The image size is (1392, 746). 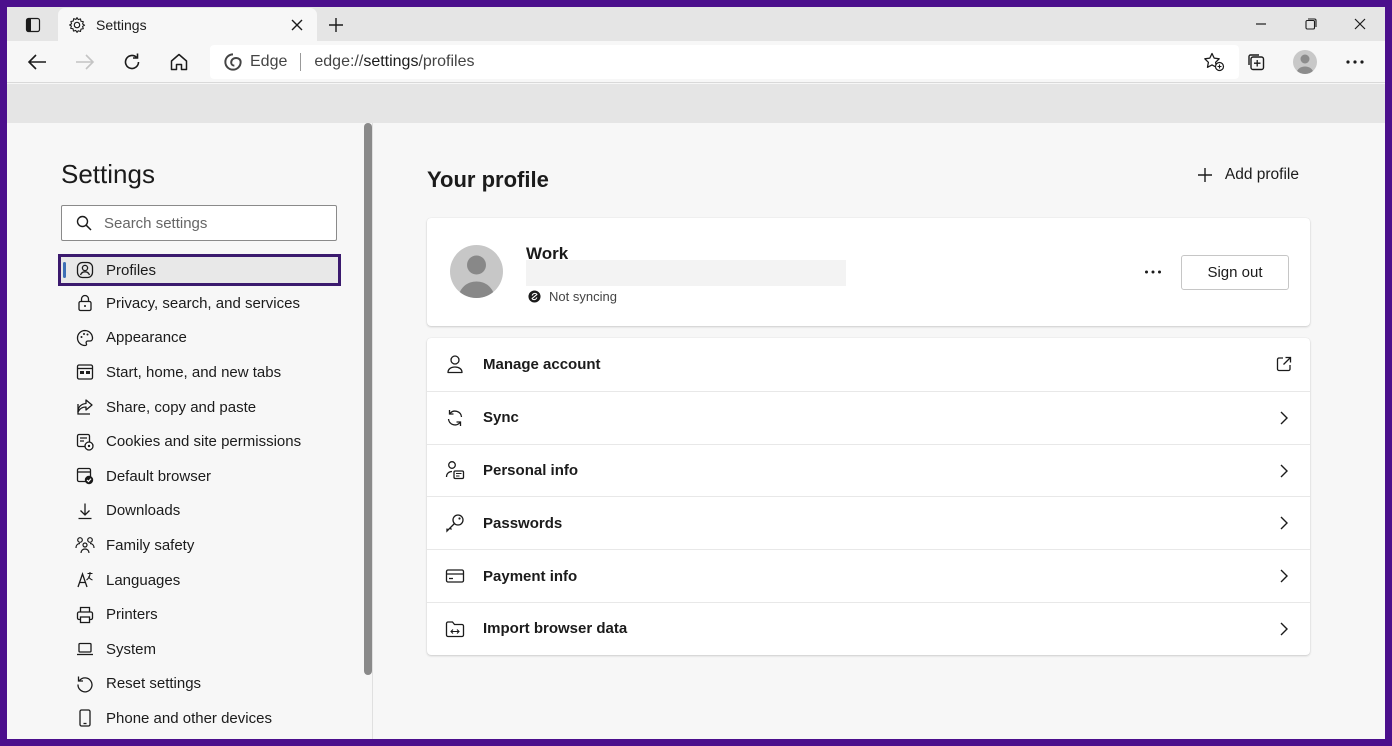 What do you see at coordinates (555, 629) in the screenshot?
I see `row-label: Import browser data` at bounding box center [555, 629].